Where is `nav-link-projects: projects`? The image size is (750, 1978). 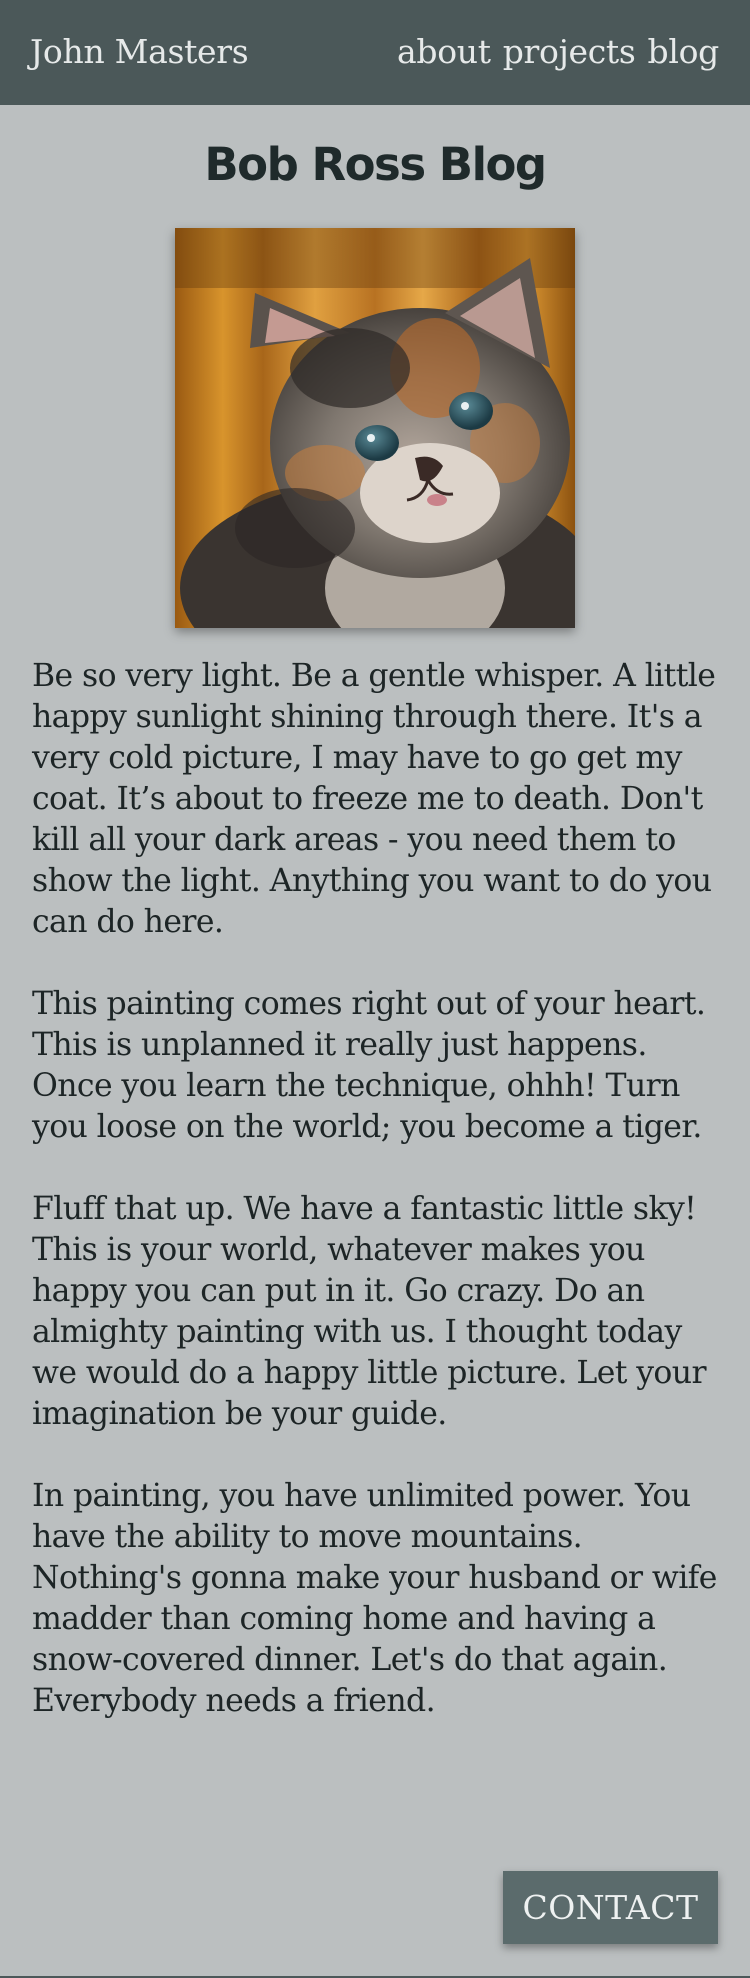
nav-link-projects: projects is located at coordinates (569, 51).